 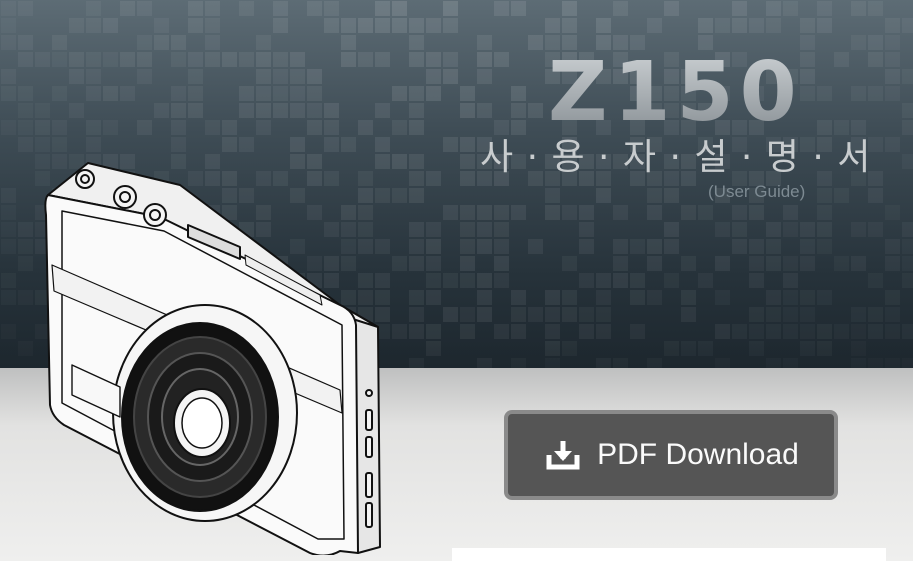 I want to click on pdf-download-button: PDF Download, so click(x=671, y=455).